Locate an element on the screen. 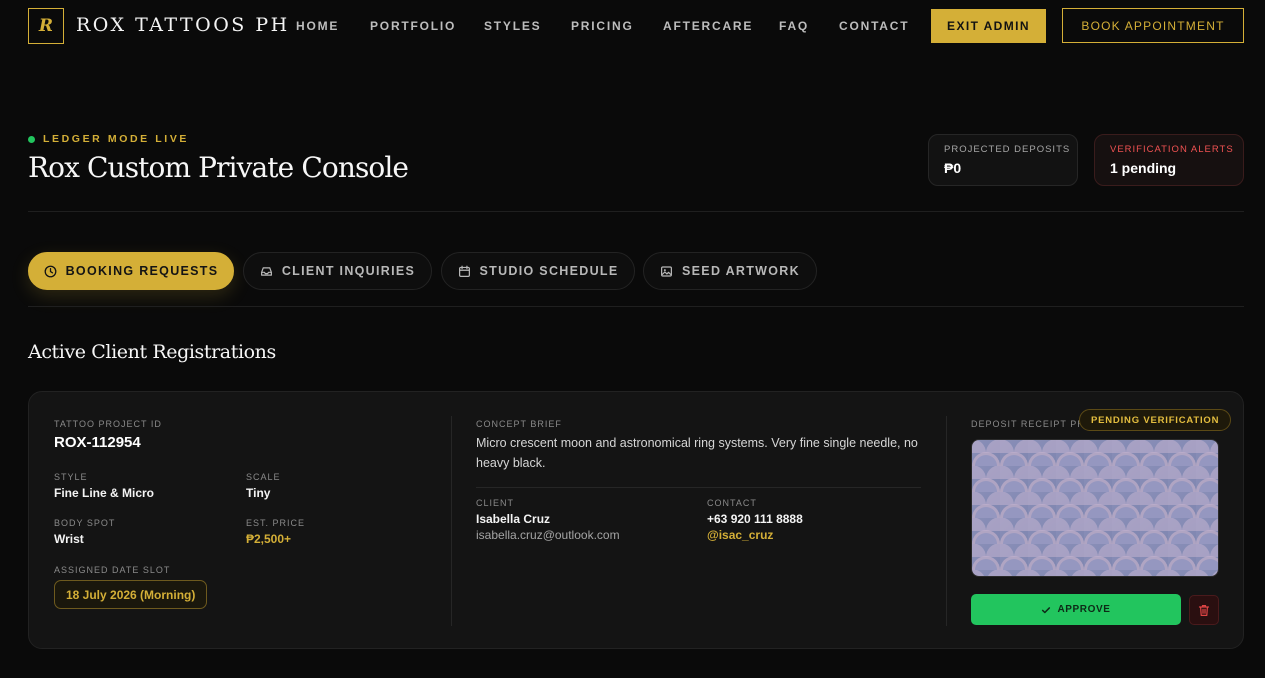 The height and width of the screenshot is (678, 1265). verification-alerts-label: VERIFICATION ALERTS is located at coordinates (1172, 149).